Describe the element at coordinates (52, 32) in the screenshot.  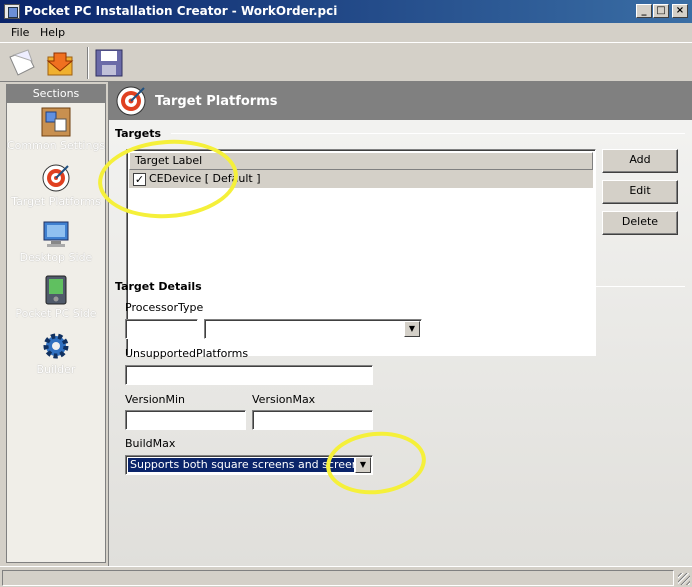
I see `menu-help: Help` at that location.